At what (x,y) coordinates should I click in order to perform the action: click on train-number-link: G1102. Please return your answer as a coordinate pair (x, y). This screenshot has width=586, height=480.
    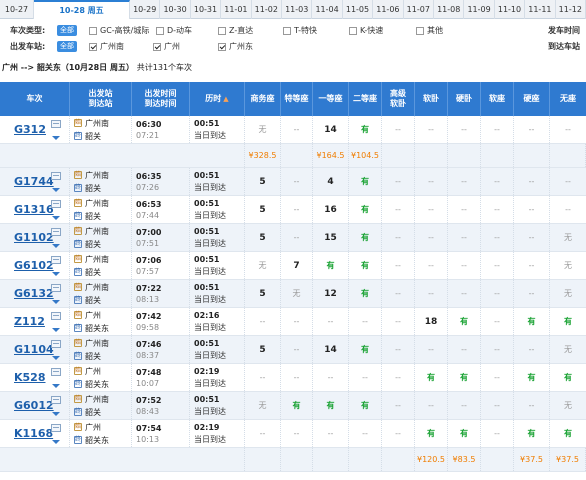
    Looking at the image, I should click on (34, 237).